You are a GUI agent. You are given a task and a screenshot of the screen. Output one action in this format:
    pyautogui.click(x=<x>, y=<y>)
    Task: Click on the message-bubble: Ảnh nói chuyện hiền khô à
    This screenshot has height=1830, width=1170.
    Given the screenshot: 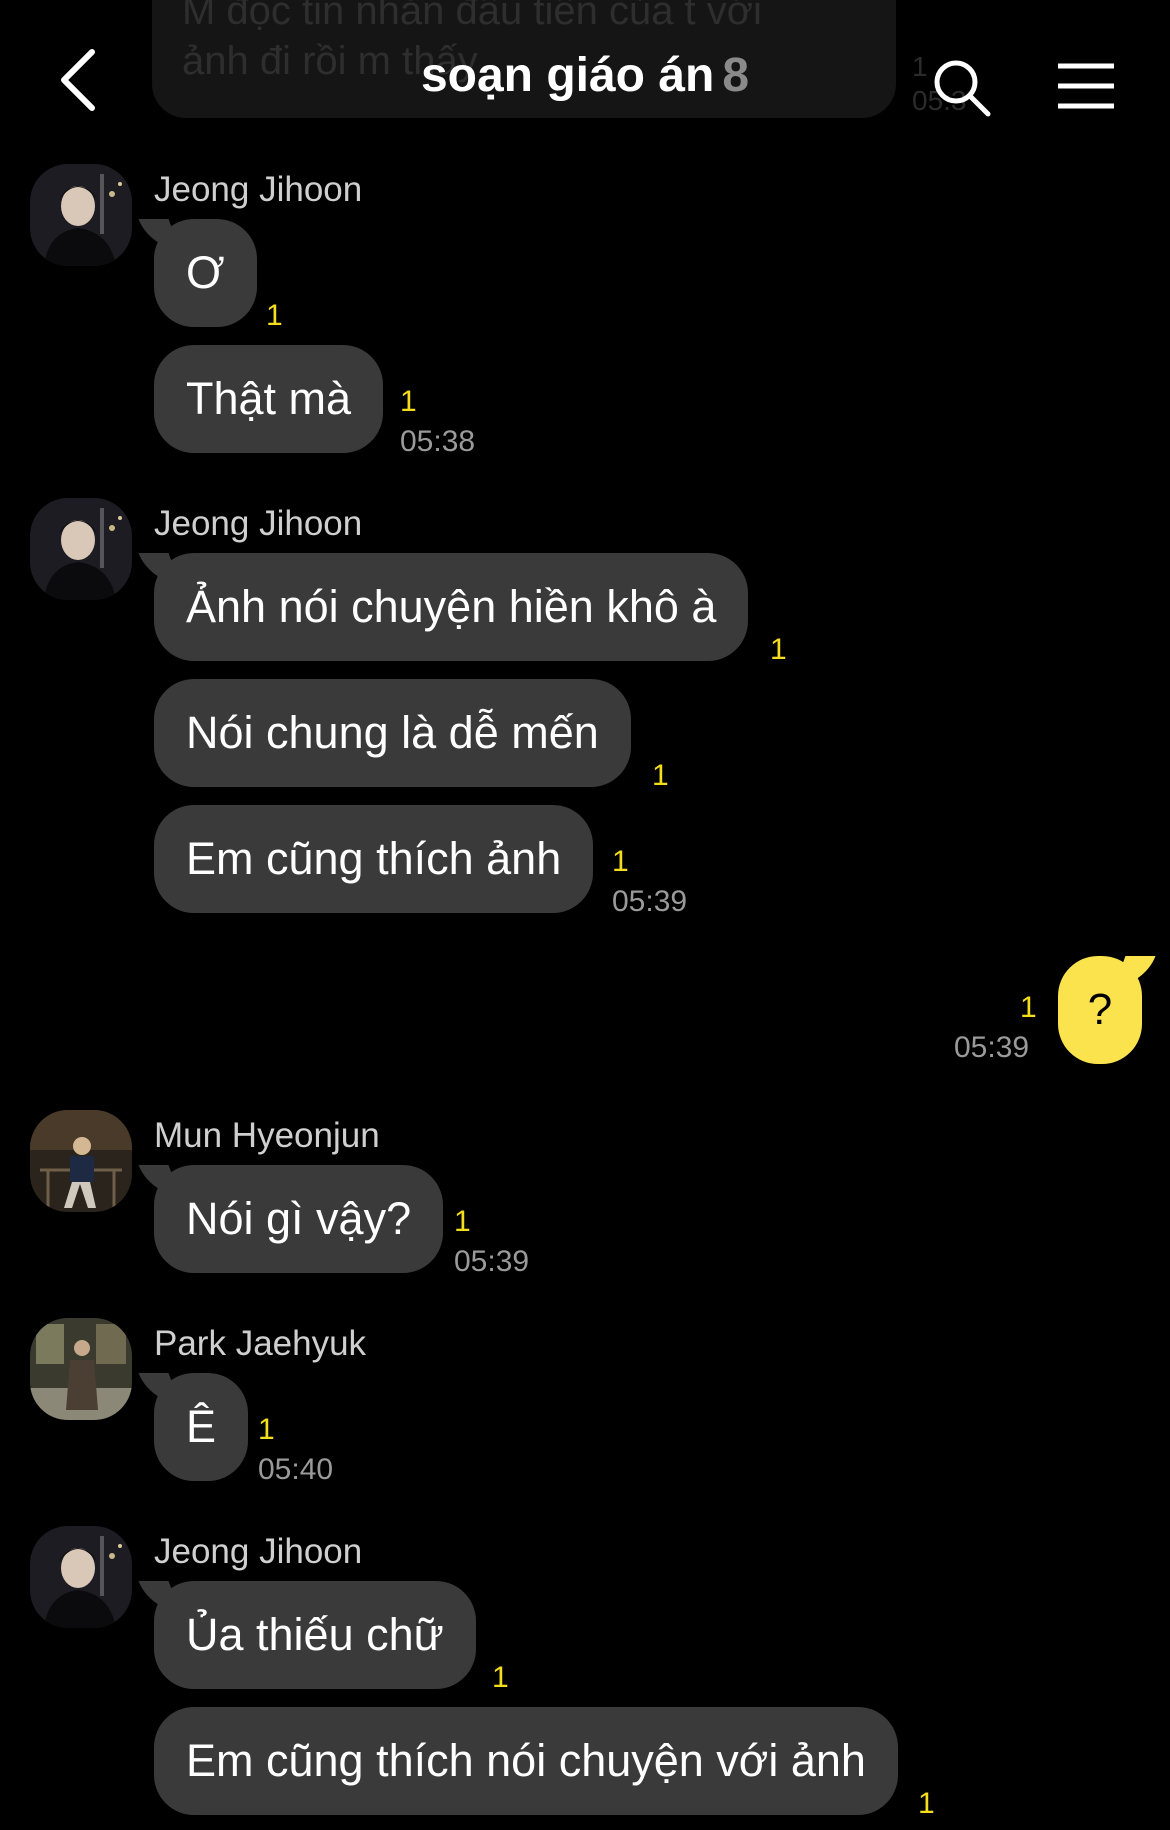 What is the action you would take?
    pyautogui.click(x=451, y=607)
    